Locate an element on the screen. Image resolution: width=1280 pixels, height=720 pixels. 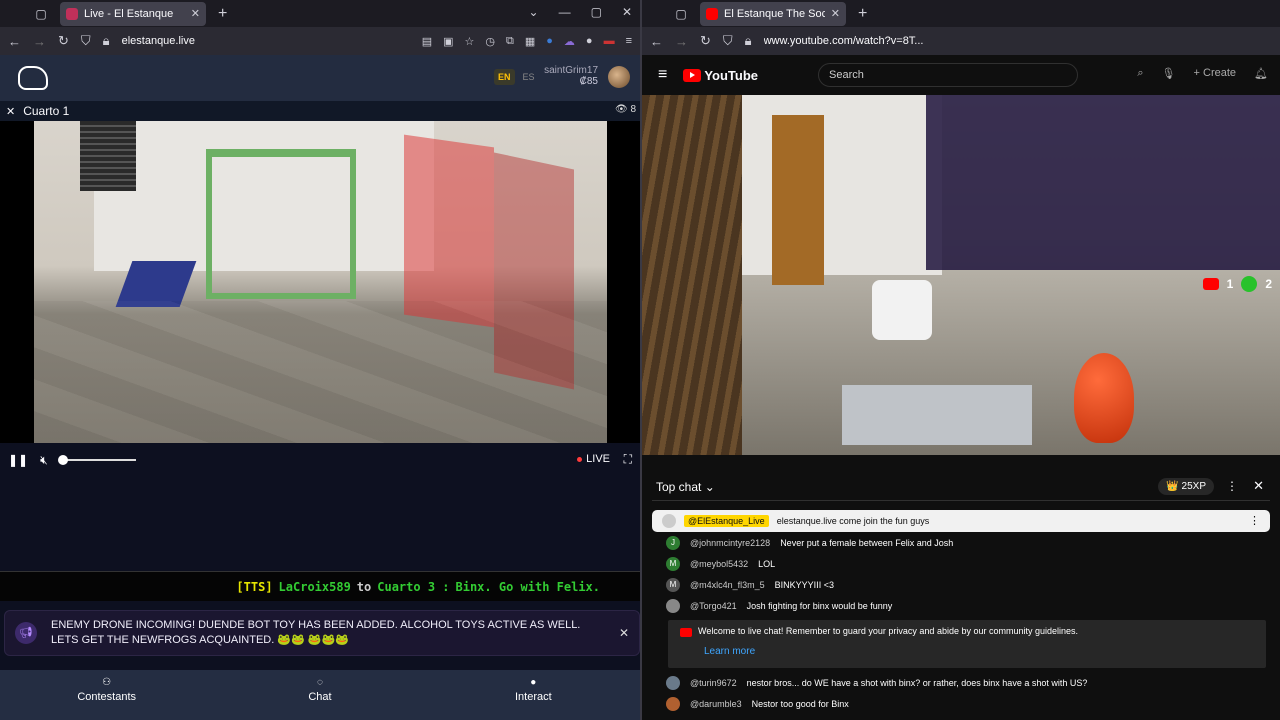
chat-text: BINKYYYIII <3 is located at coordinates (804, 584).